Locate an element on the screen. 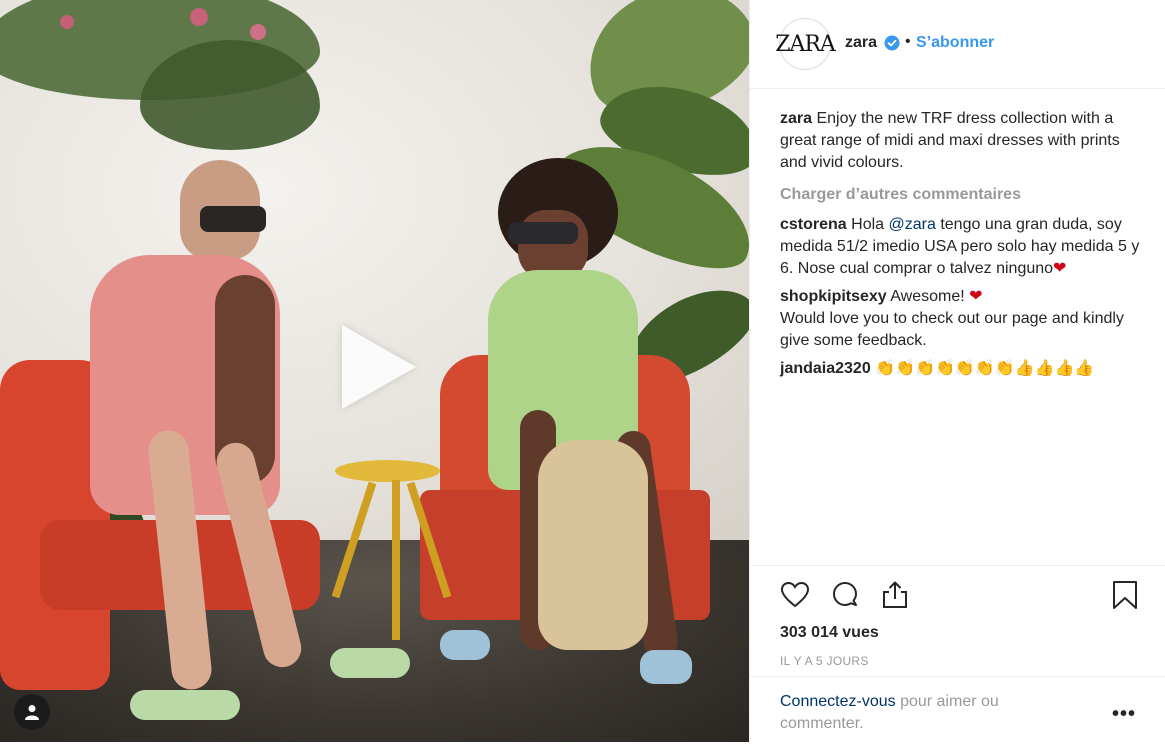 The height and width of the screenshot is (744, 1165). avatar-logo-text: ZARA is located at coordinates (805, 44).